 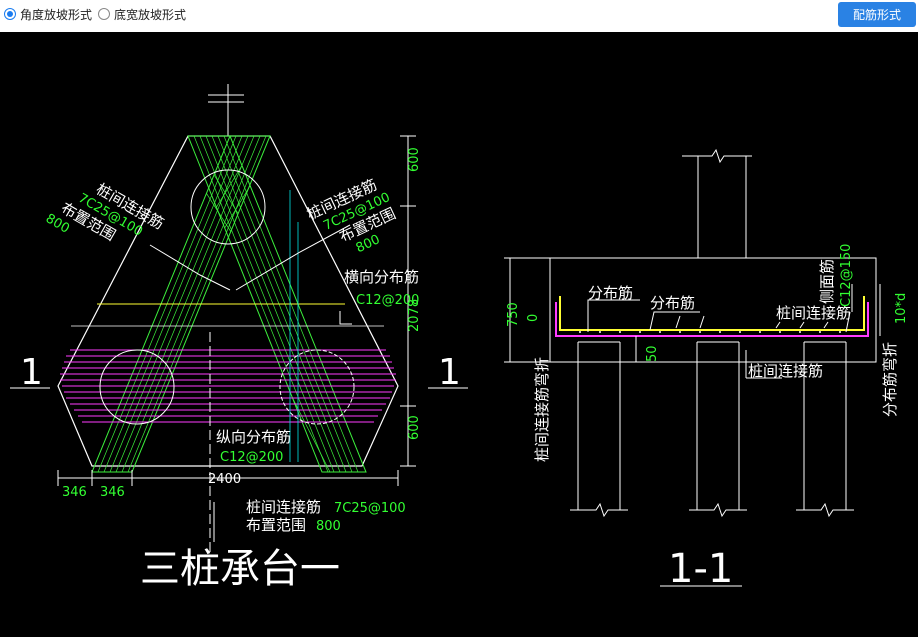 I want to click on radio-angle-label: 角度放坡形式, so click(x=56, y=14).